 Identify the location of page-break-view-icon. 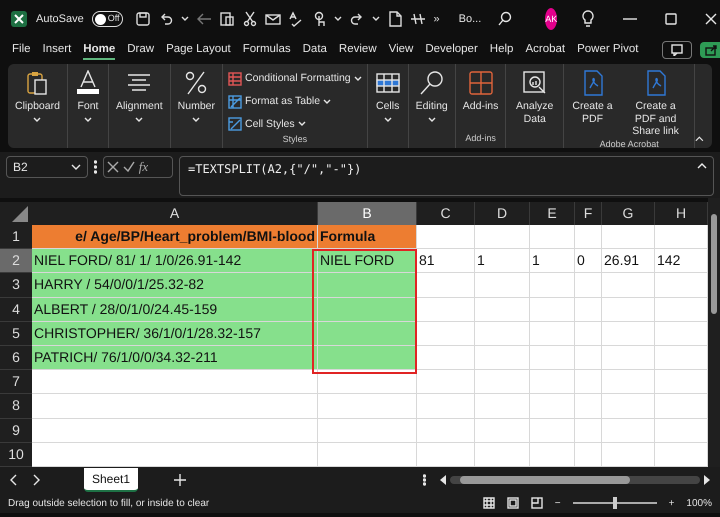
(536, 503).